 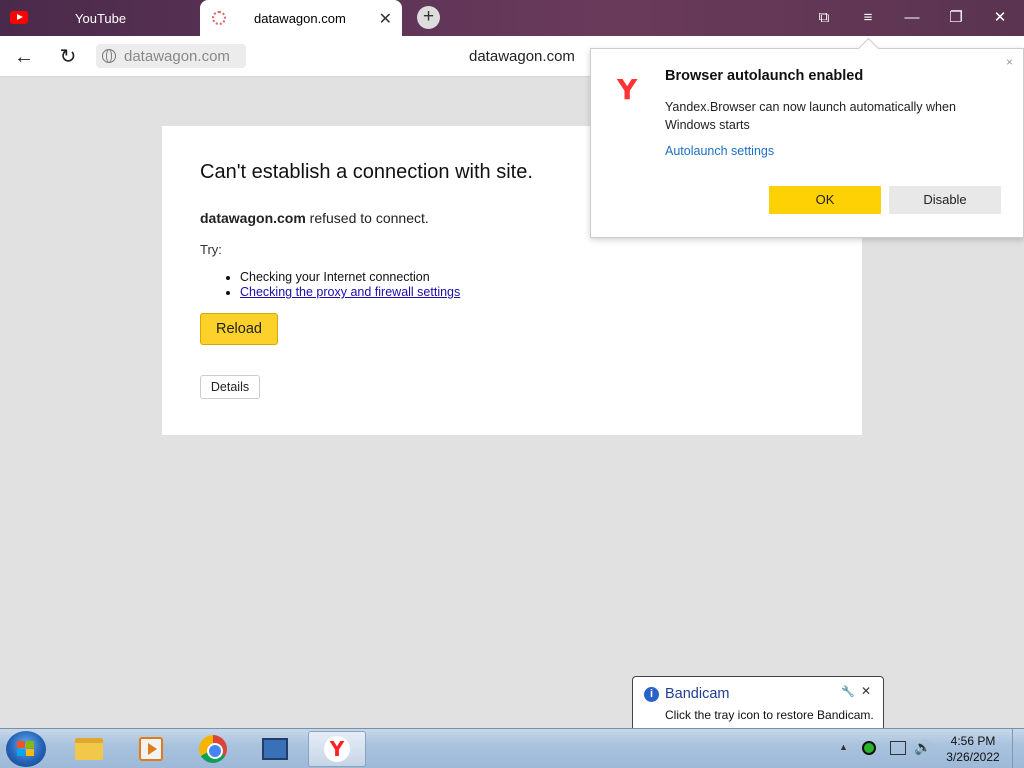 I want to click on show-desktop-button, so click(x=1018, y=748).